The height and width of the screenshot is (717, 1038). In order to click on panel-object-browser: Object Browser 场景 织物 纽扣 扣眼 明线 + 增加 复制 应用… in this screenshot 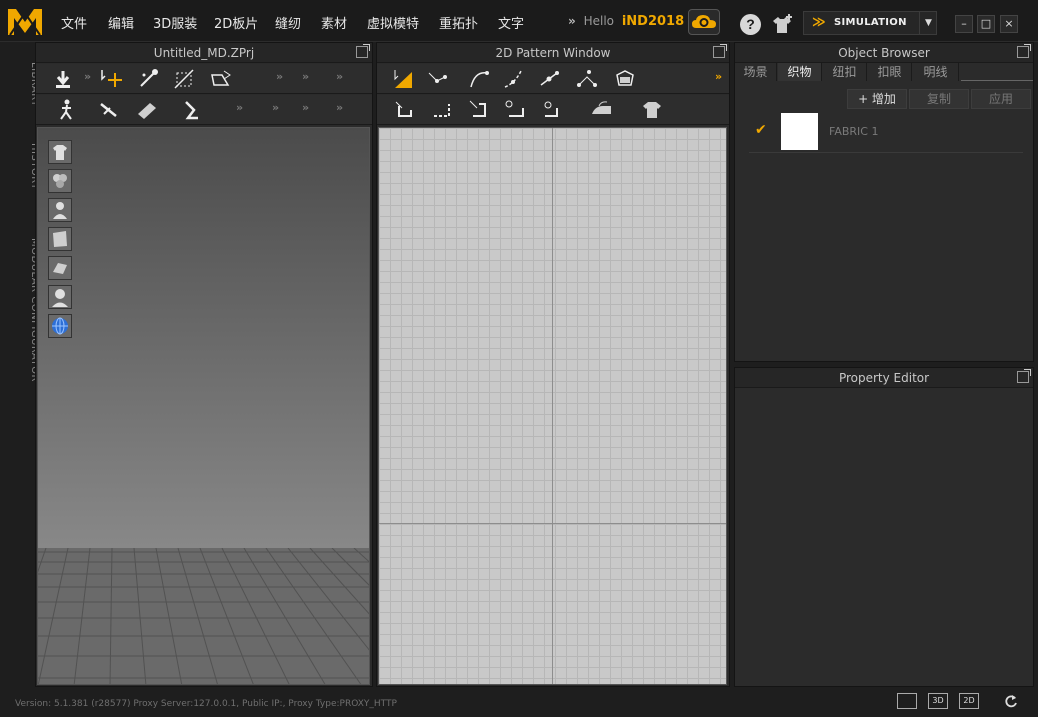, I will do `click(884, 202)`.